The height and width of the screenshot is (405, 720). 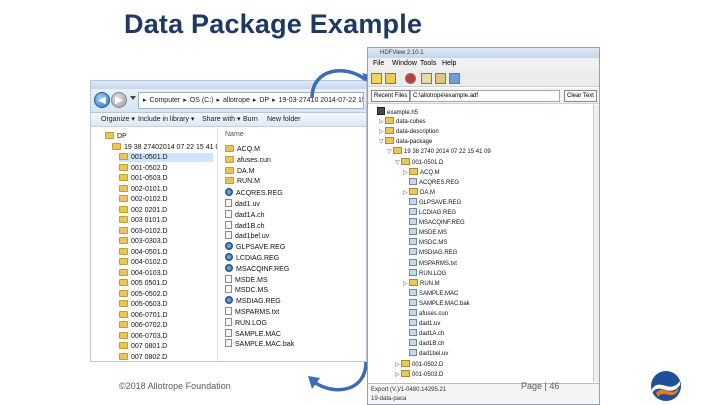 I want to click on hdf-tree-node: MSACQINF.REG, so click(x=434, y=222).